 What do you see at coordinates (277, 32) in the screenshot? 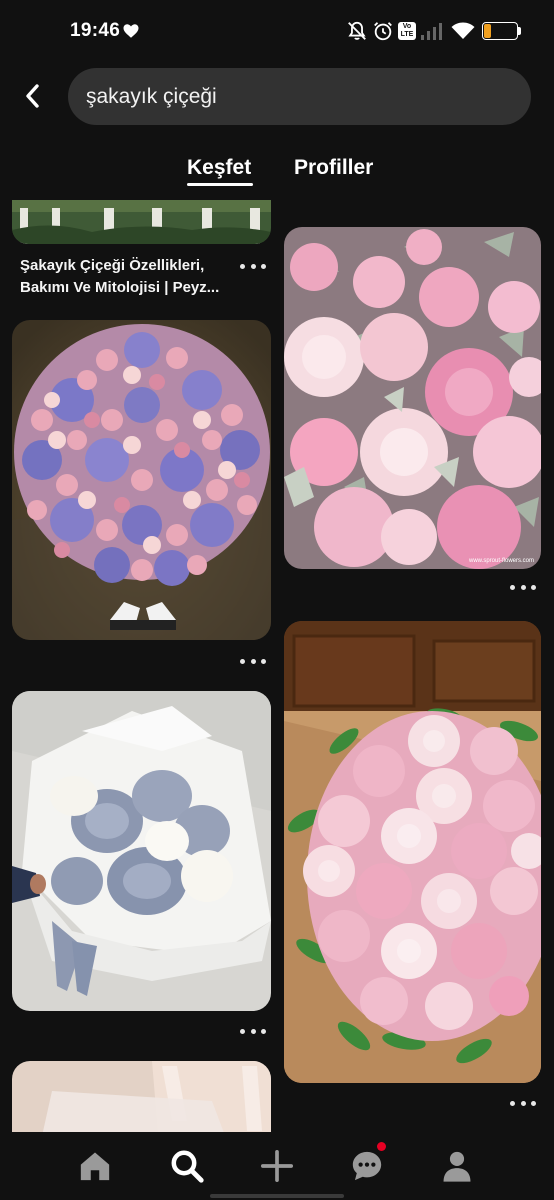
I see `status-bar: 19:46 Vo LTE 20` at bounding box center [277, 32].